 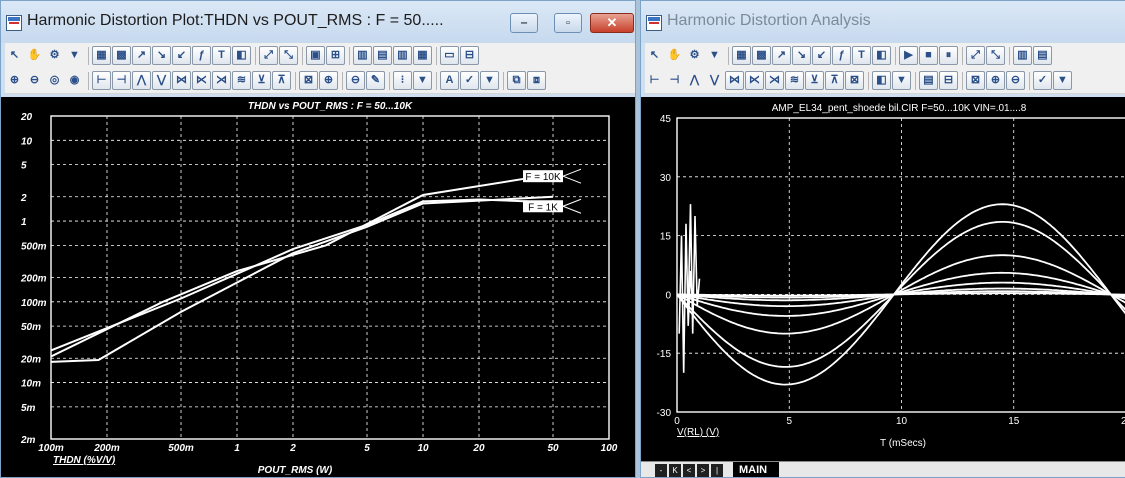 I want to click on toolbar-button-14: ⊼, so click(x=281, y=80).